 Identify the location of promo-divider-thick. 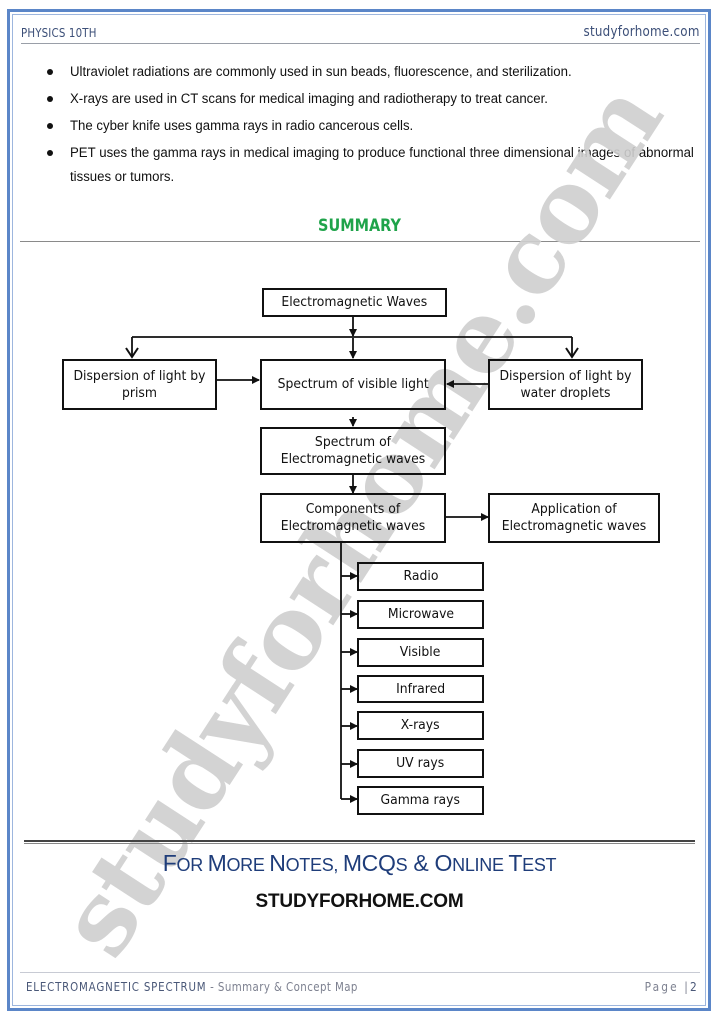
(359, 841).